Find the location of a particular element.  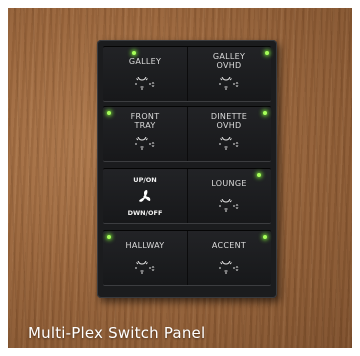

fan-down-label: DWN/OFF is located at coordinates (145, 213).